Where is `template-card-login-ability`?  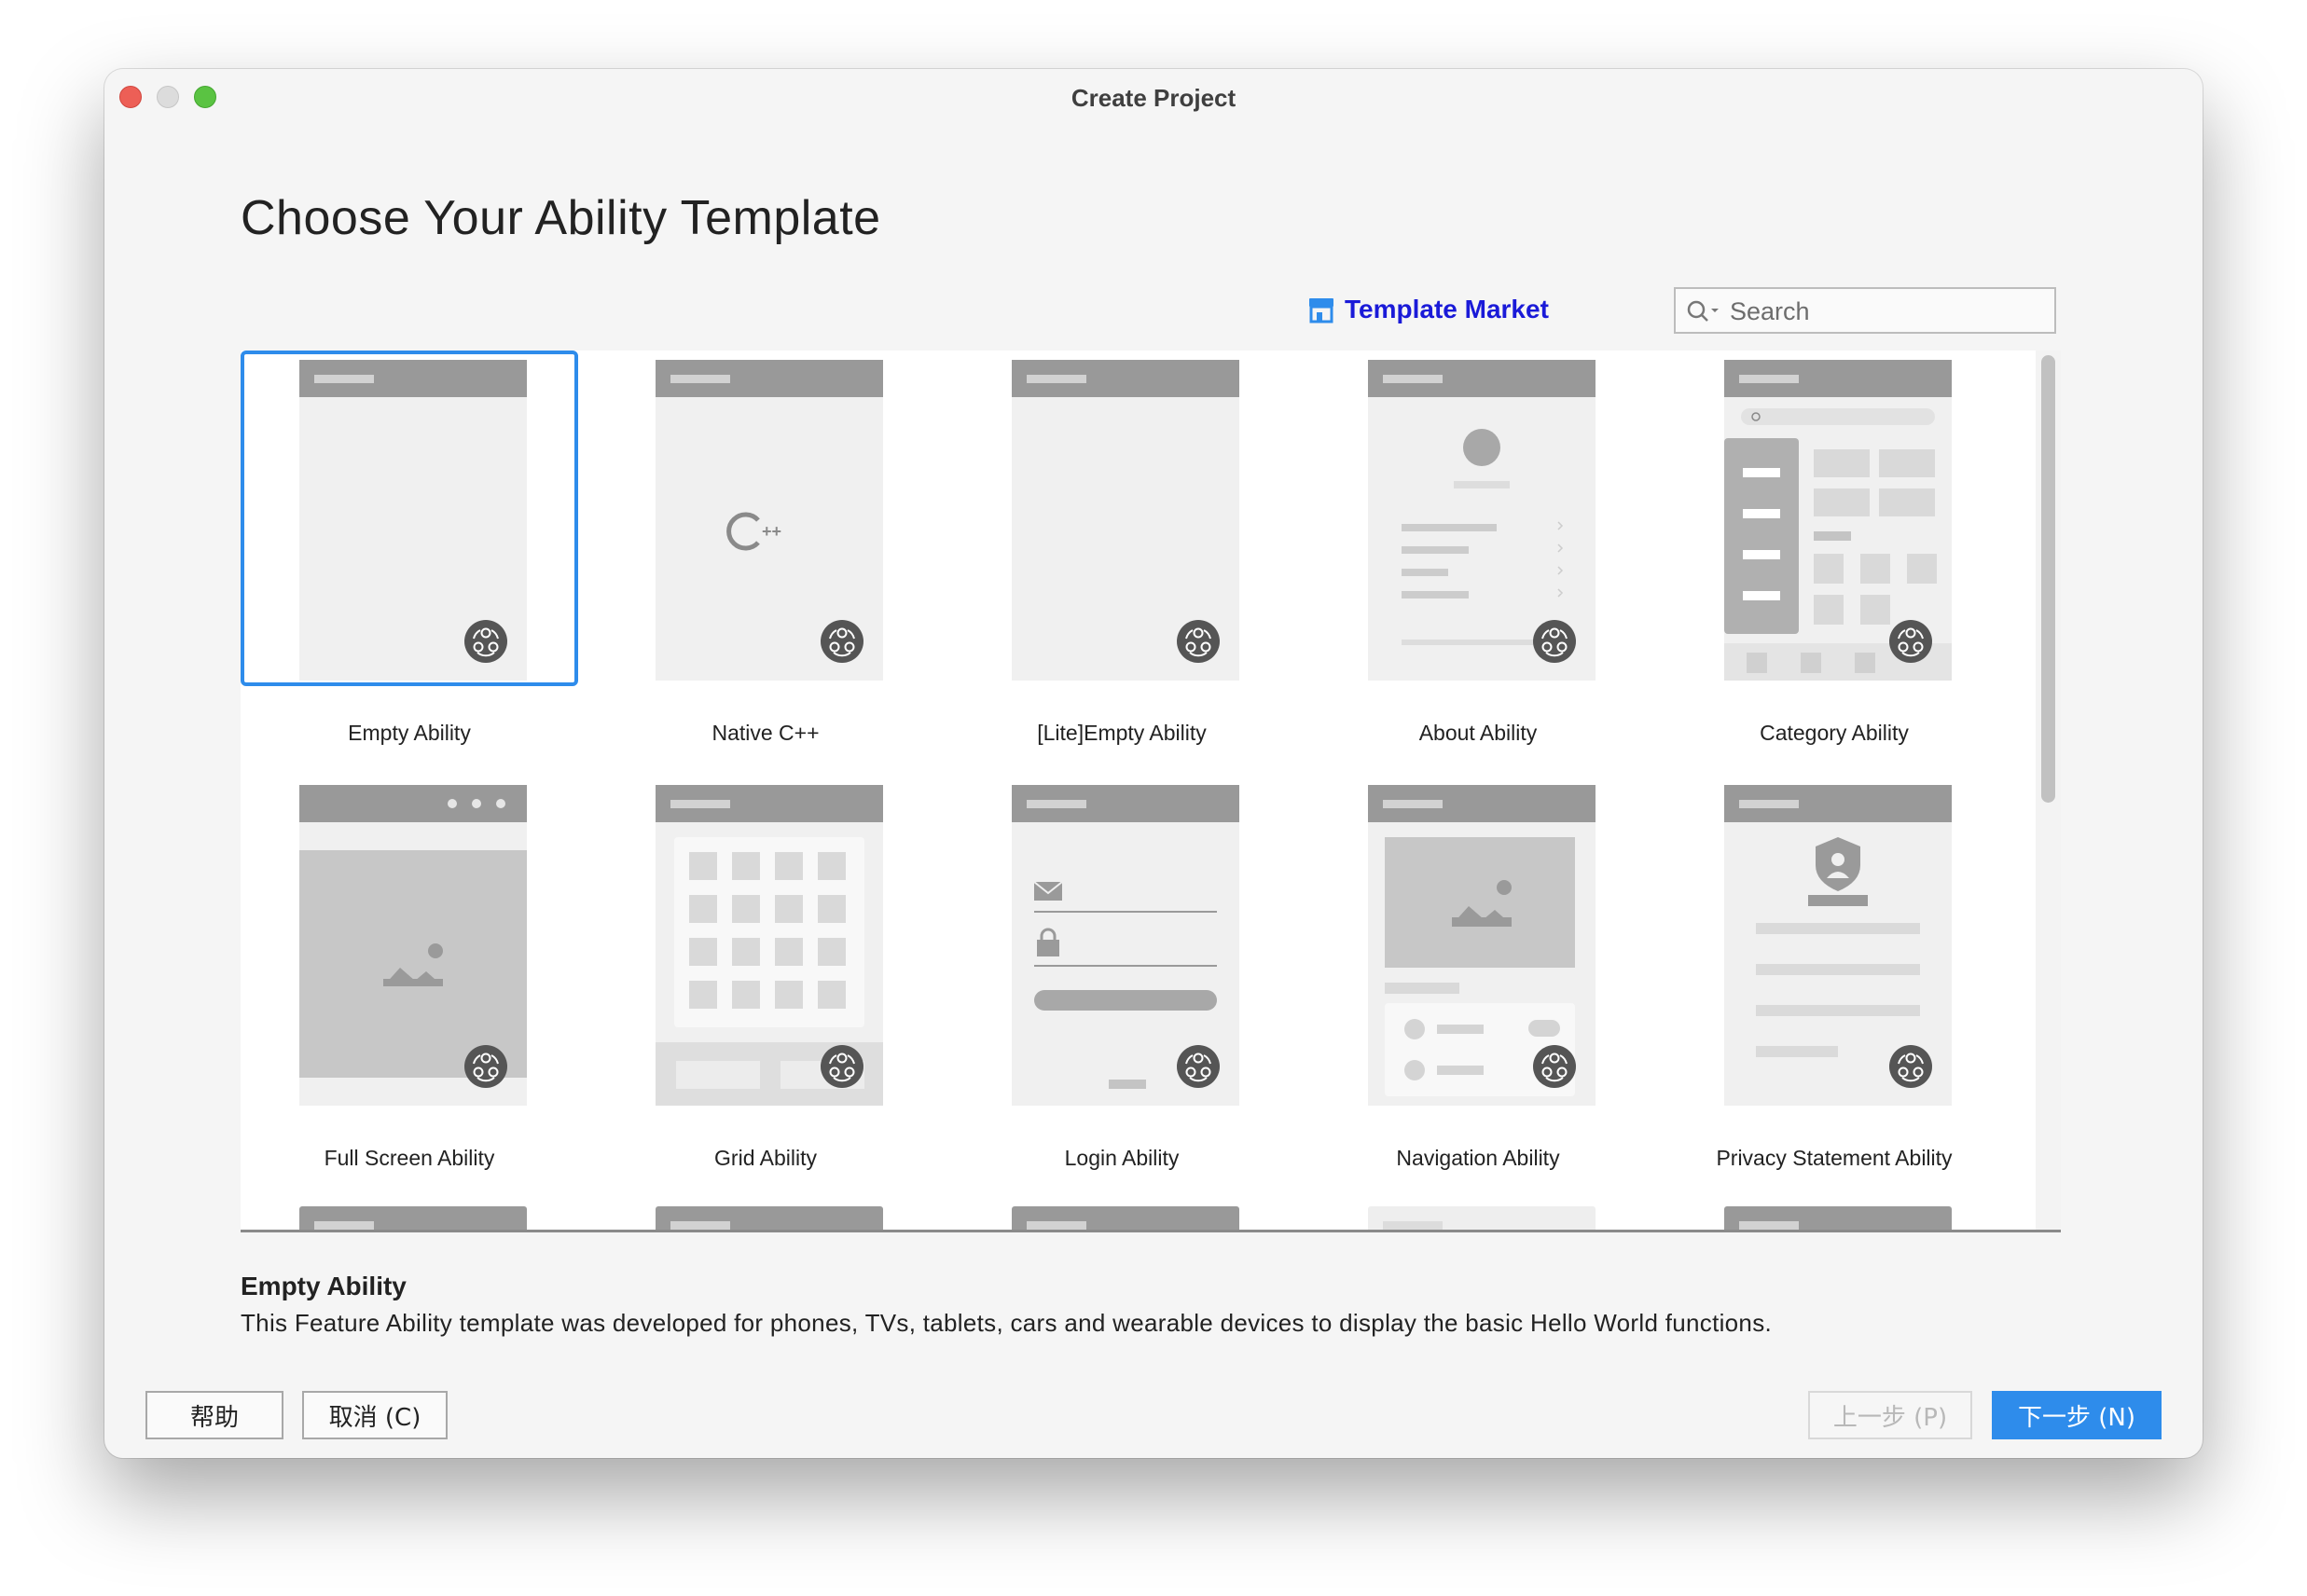
template-card-login-ability is located at coordinates (1122, 943).